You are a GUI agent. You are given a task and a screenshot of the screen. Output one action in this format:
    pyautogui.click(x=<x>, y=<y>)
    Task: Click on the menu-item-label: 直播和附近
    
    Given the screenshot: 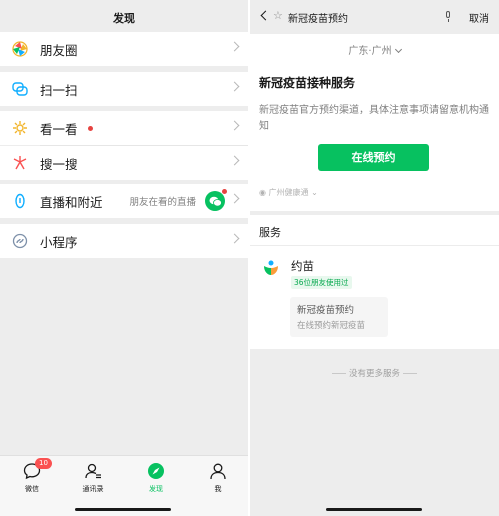 What is the action you would take?
    pyautogui.click(x=71, y=202)
    